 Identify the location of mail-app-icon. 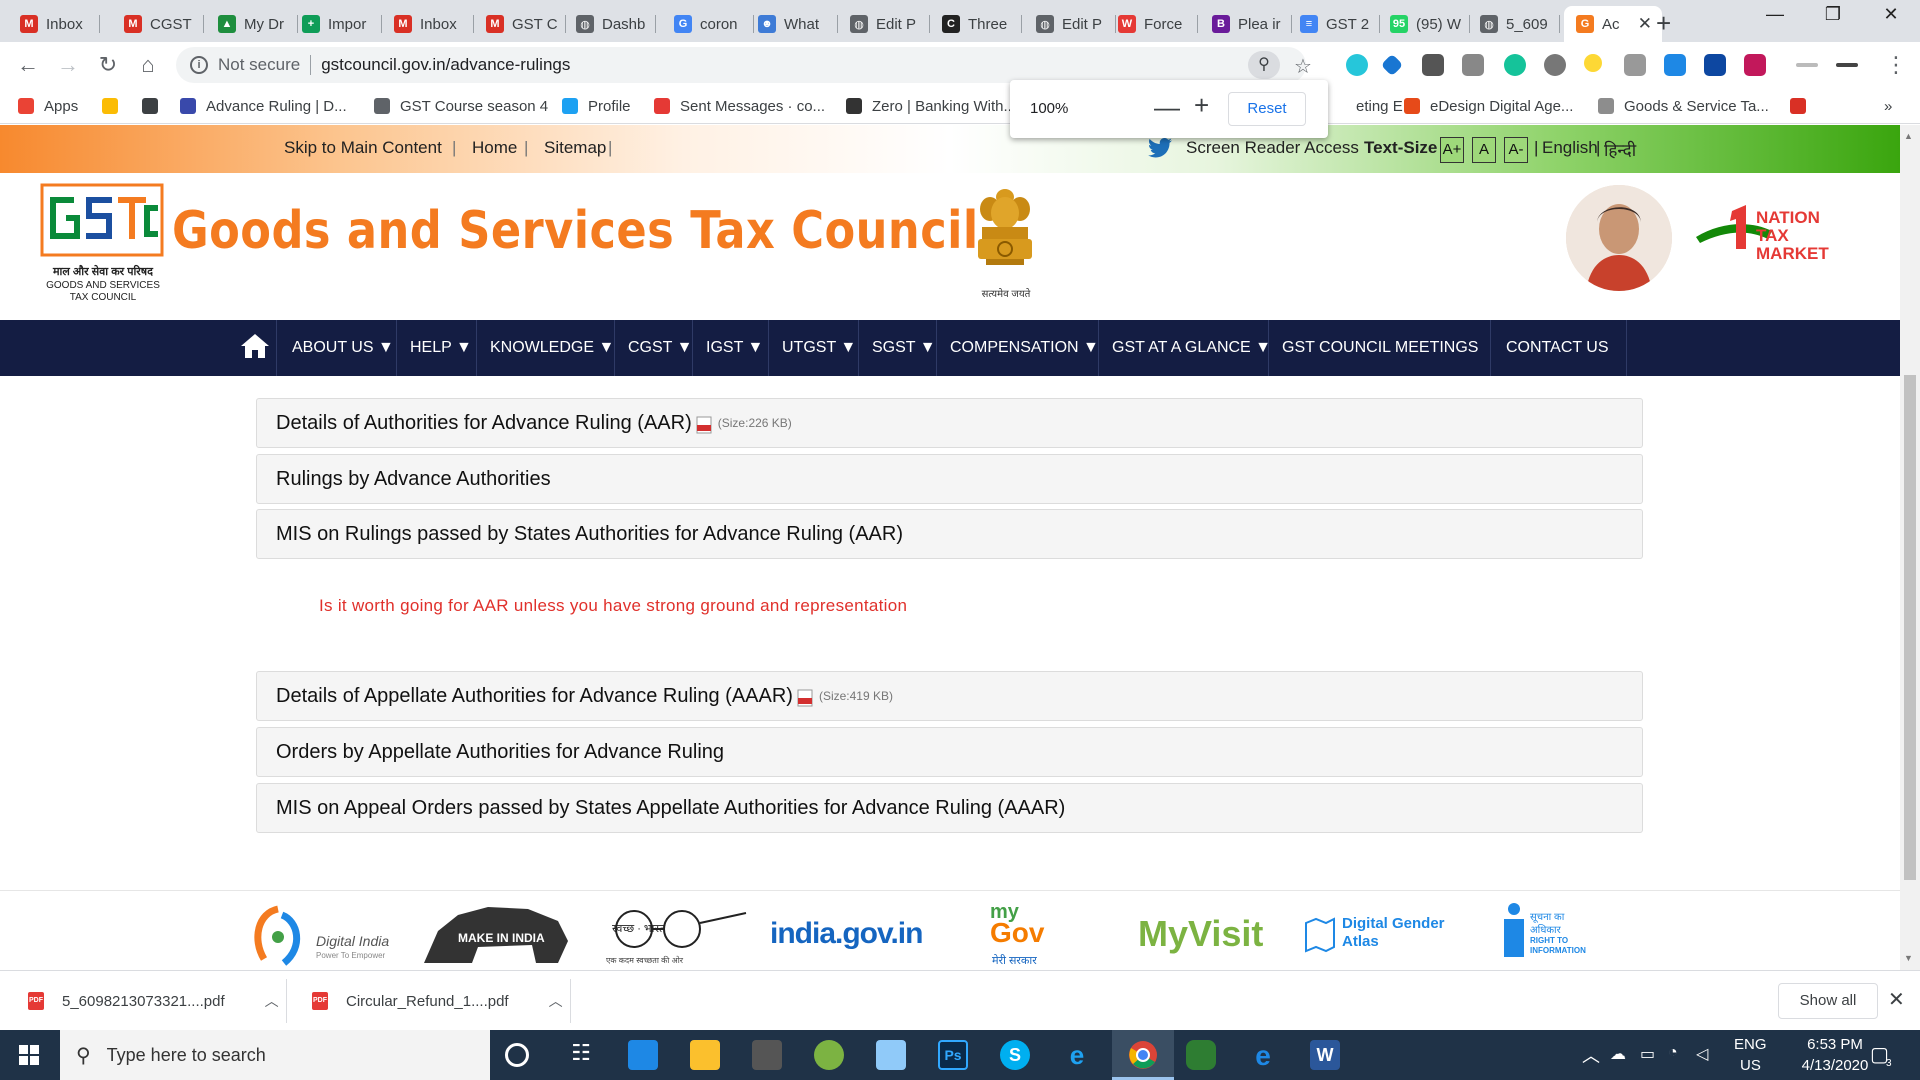
(643, 1055).